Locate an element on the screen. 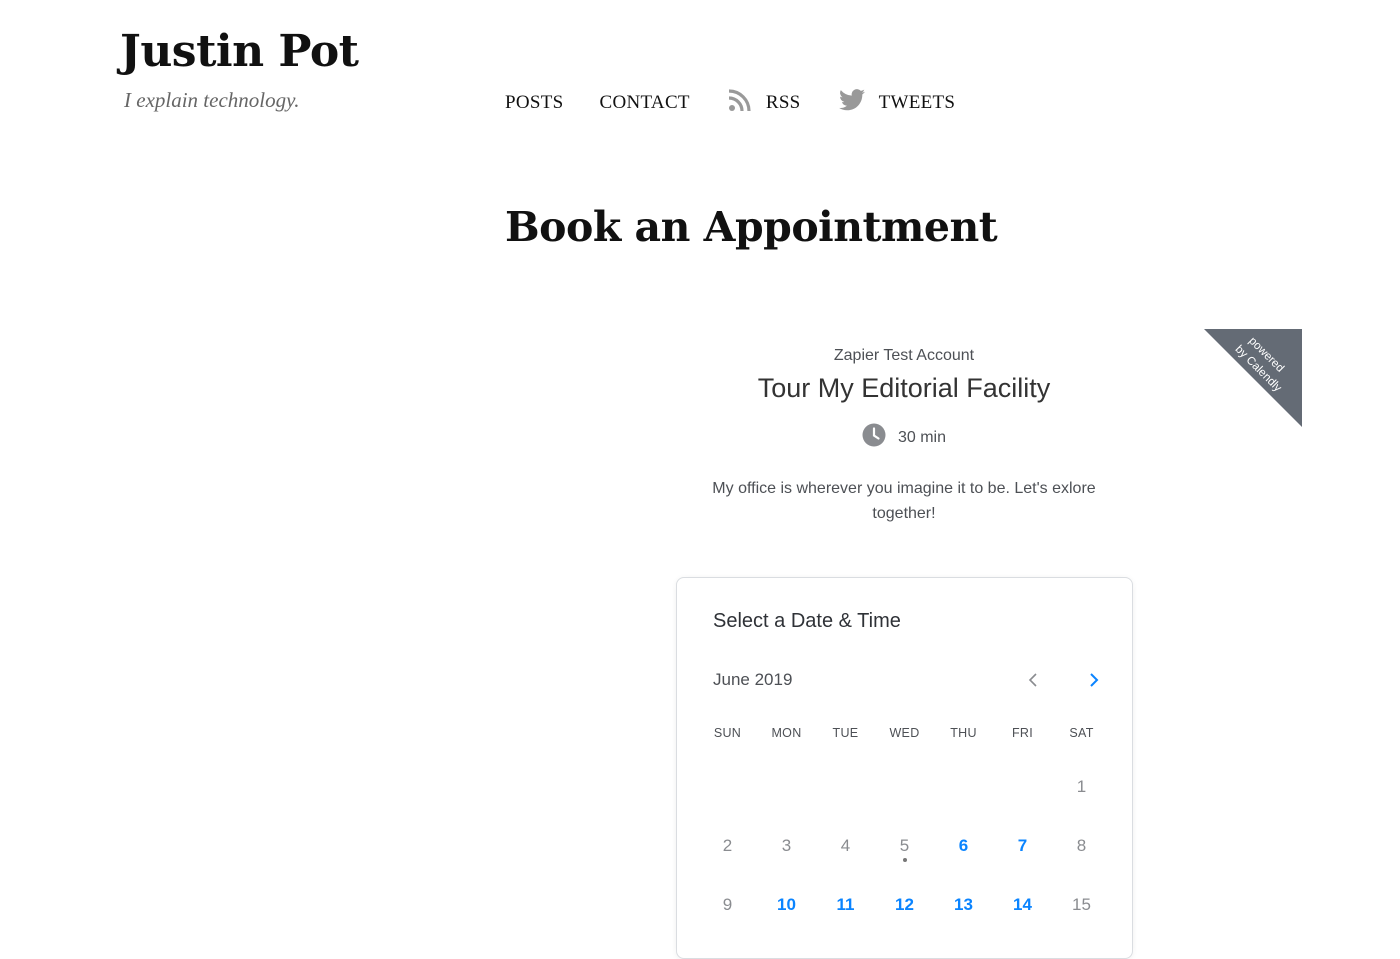 The height and width of the screenshot is (959, 1400). calendar-day: 15 is located at coordinates (1081, 905).